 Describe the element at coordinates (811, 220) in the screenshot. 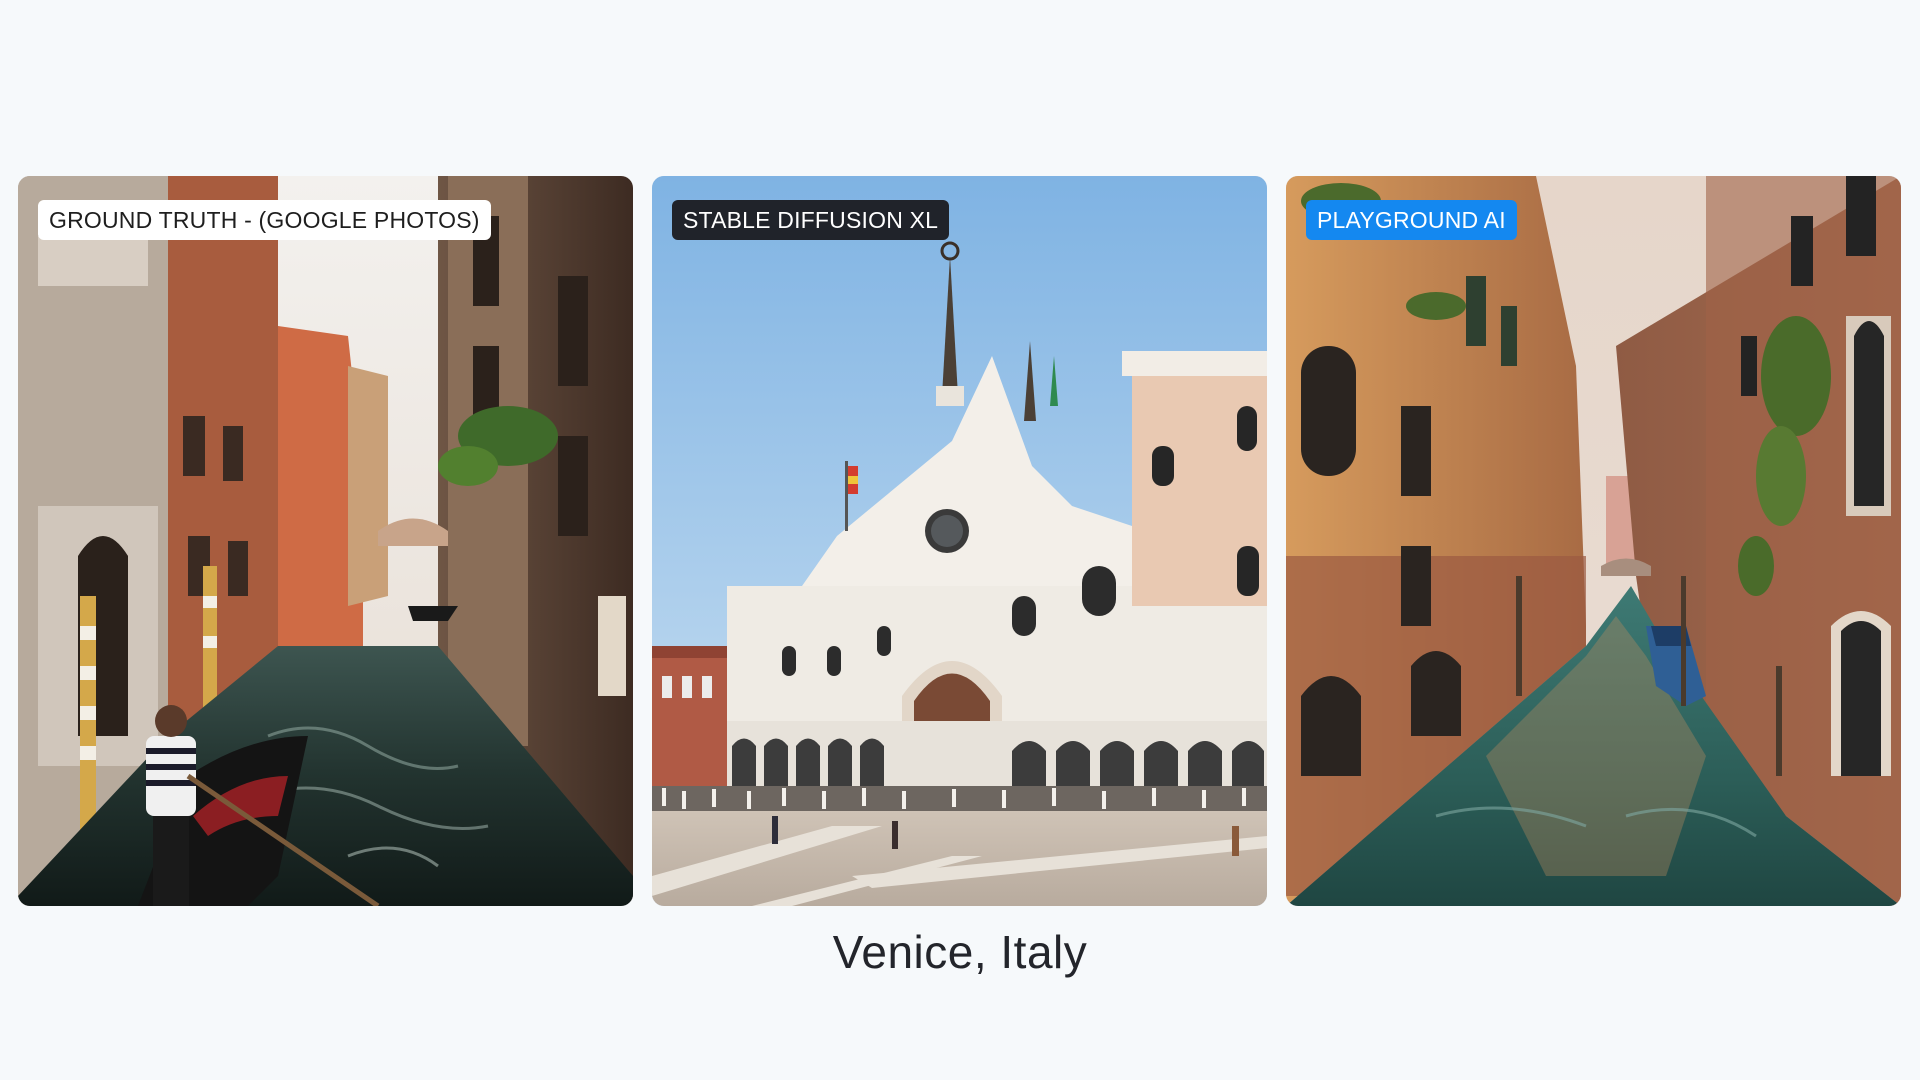

I see `stable-diffusion-label: STABLE DIFFUSION XL` at that location.